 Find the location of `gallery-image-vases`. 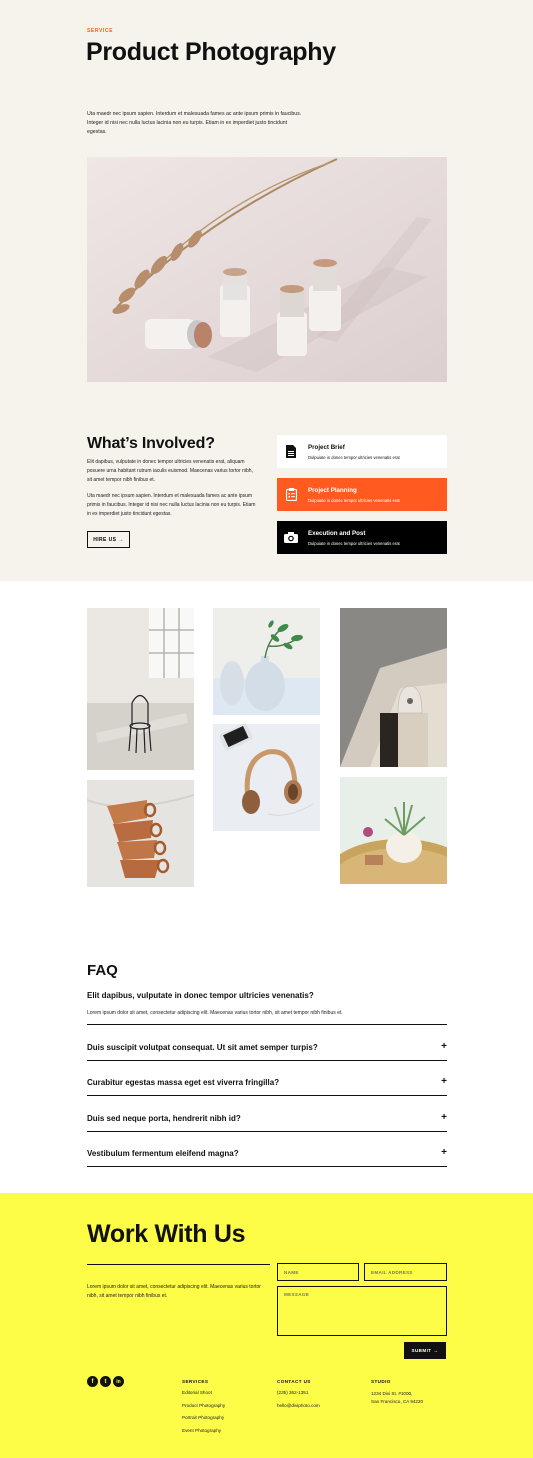

gallery-image-vases is located at coordinates (266, 661).